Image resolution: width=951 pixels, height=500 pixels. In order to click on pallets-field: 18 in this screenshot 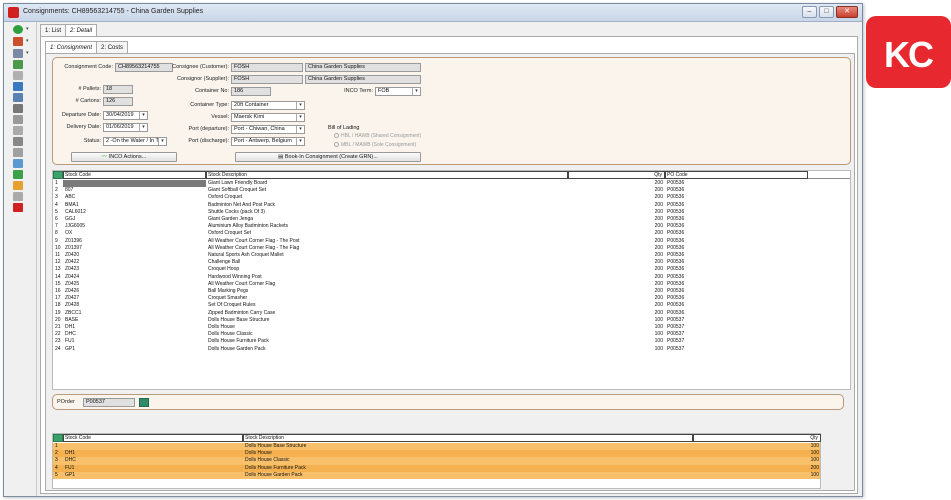, I will do `click(118, 89)`.